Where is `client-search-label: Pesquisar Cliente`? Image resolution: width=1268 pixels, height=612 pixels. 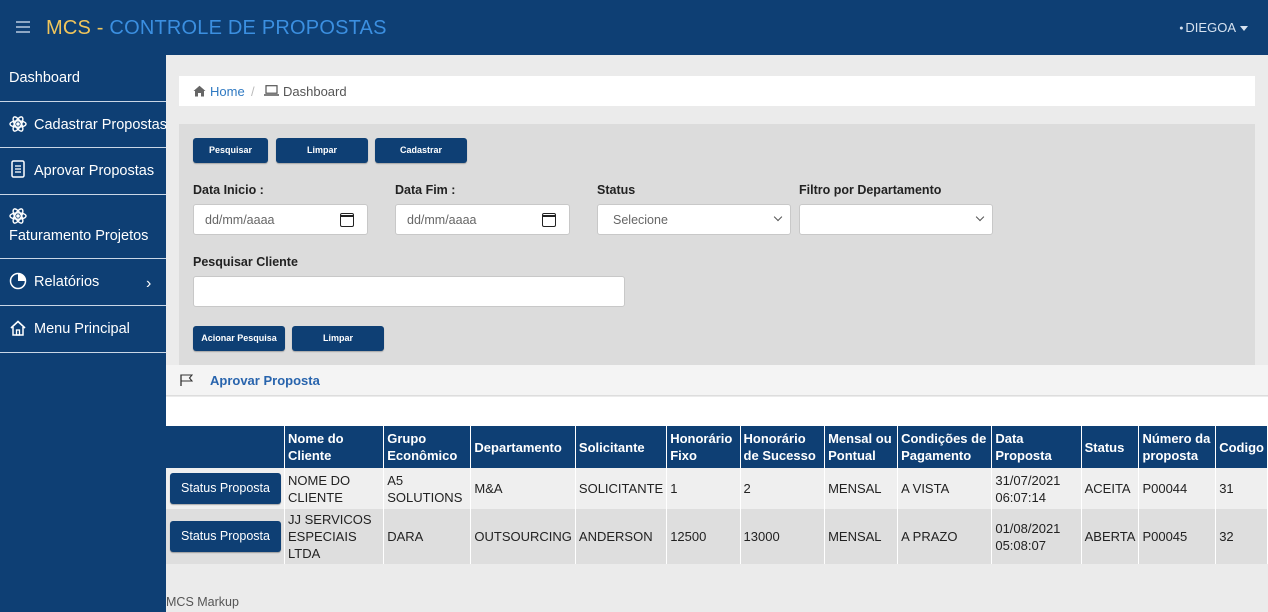 client-search-label: Pesquisar Cliente is located at coordinates (245, 262).